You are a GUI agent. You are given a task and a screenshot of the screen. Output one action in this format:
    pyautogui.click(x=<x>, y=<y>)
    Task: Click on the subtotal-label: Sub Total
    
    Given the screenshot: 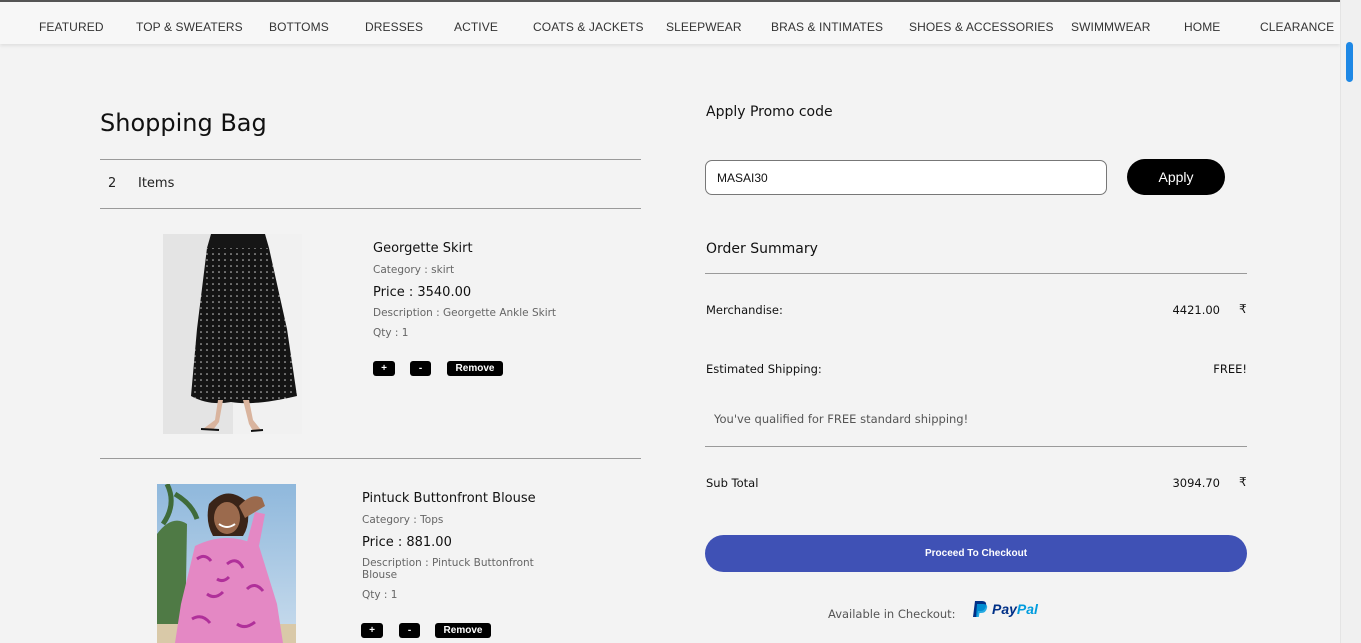 What is the action you would take?
    pyautogui.click(x=732, y=483)
    